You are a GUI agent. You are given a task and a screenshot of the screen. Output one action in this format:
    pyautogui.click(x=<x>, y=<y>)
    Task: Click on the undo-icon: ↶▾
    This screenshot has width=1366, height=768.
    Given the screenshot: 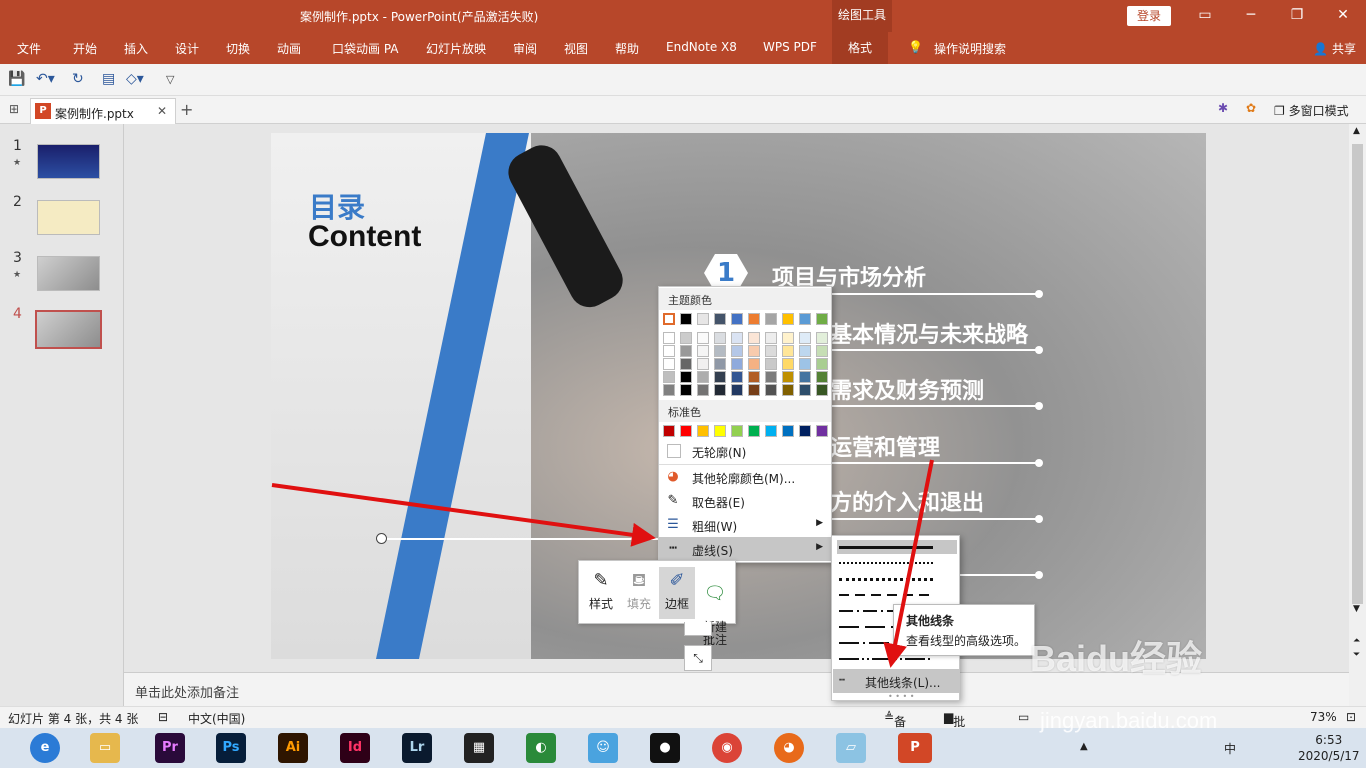 What is the action you would take?
    pyautogui.click(x=45, y=79)
    